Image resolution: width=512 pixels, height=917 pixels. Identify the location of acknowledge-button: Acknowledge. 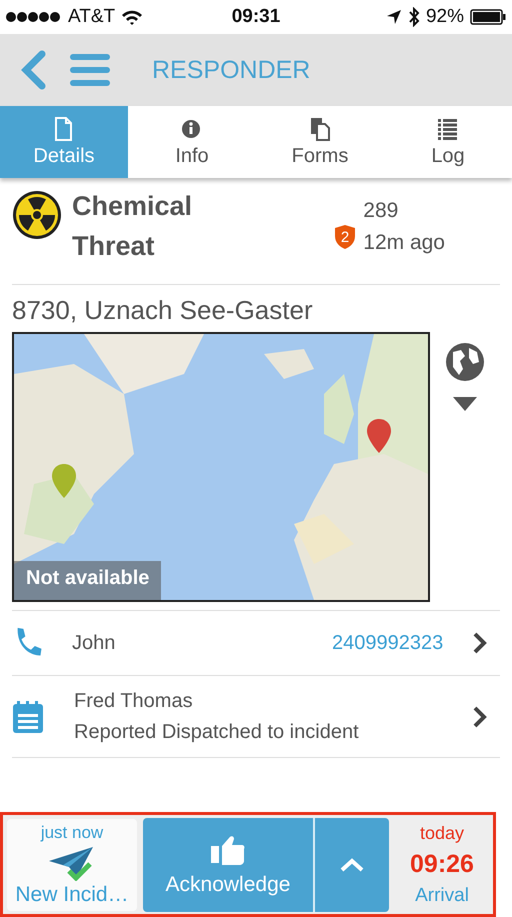
(228, 865).